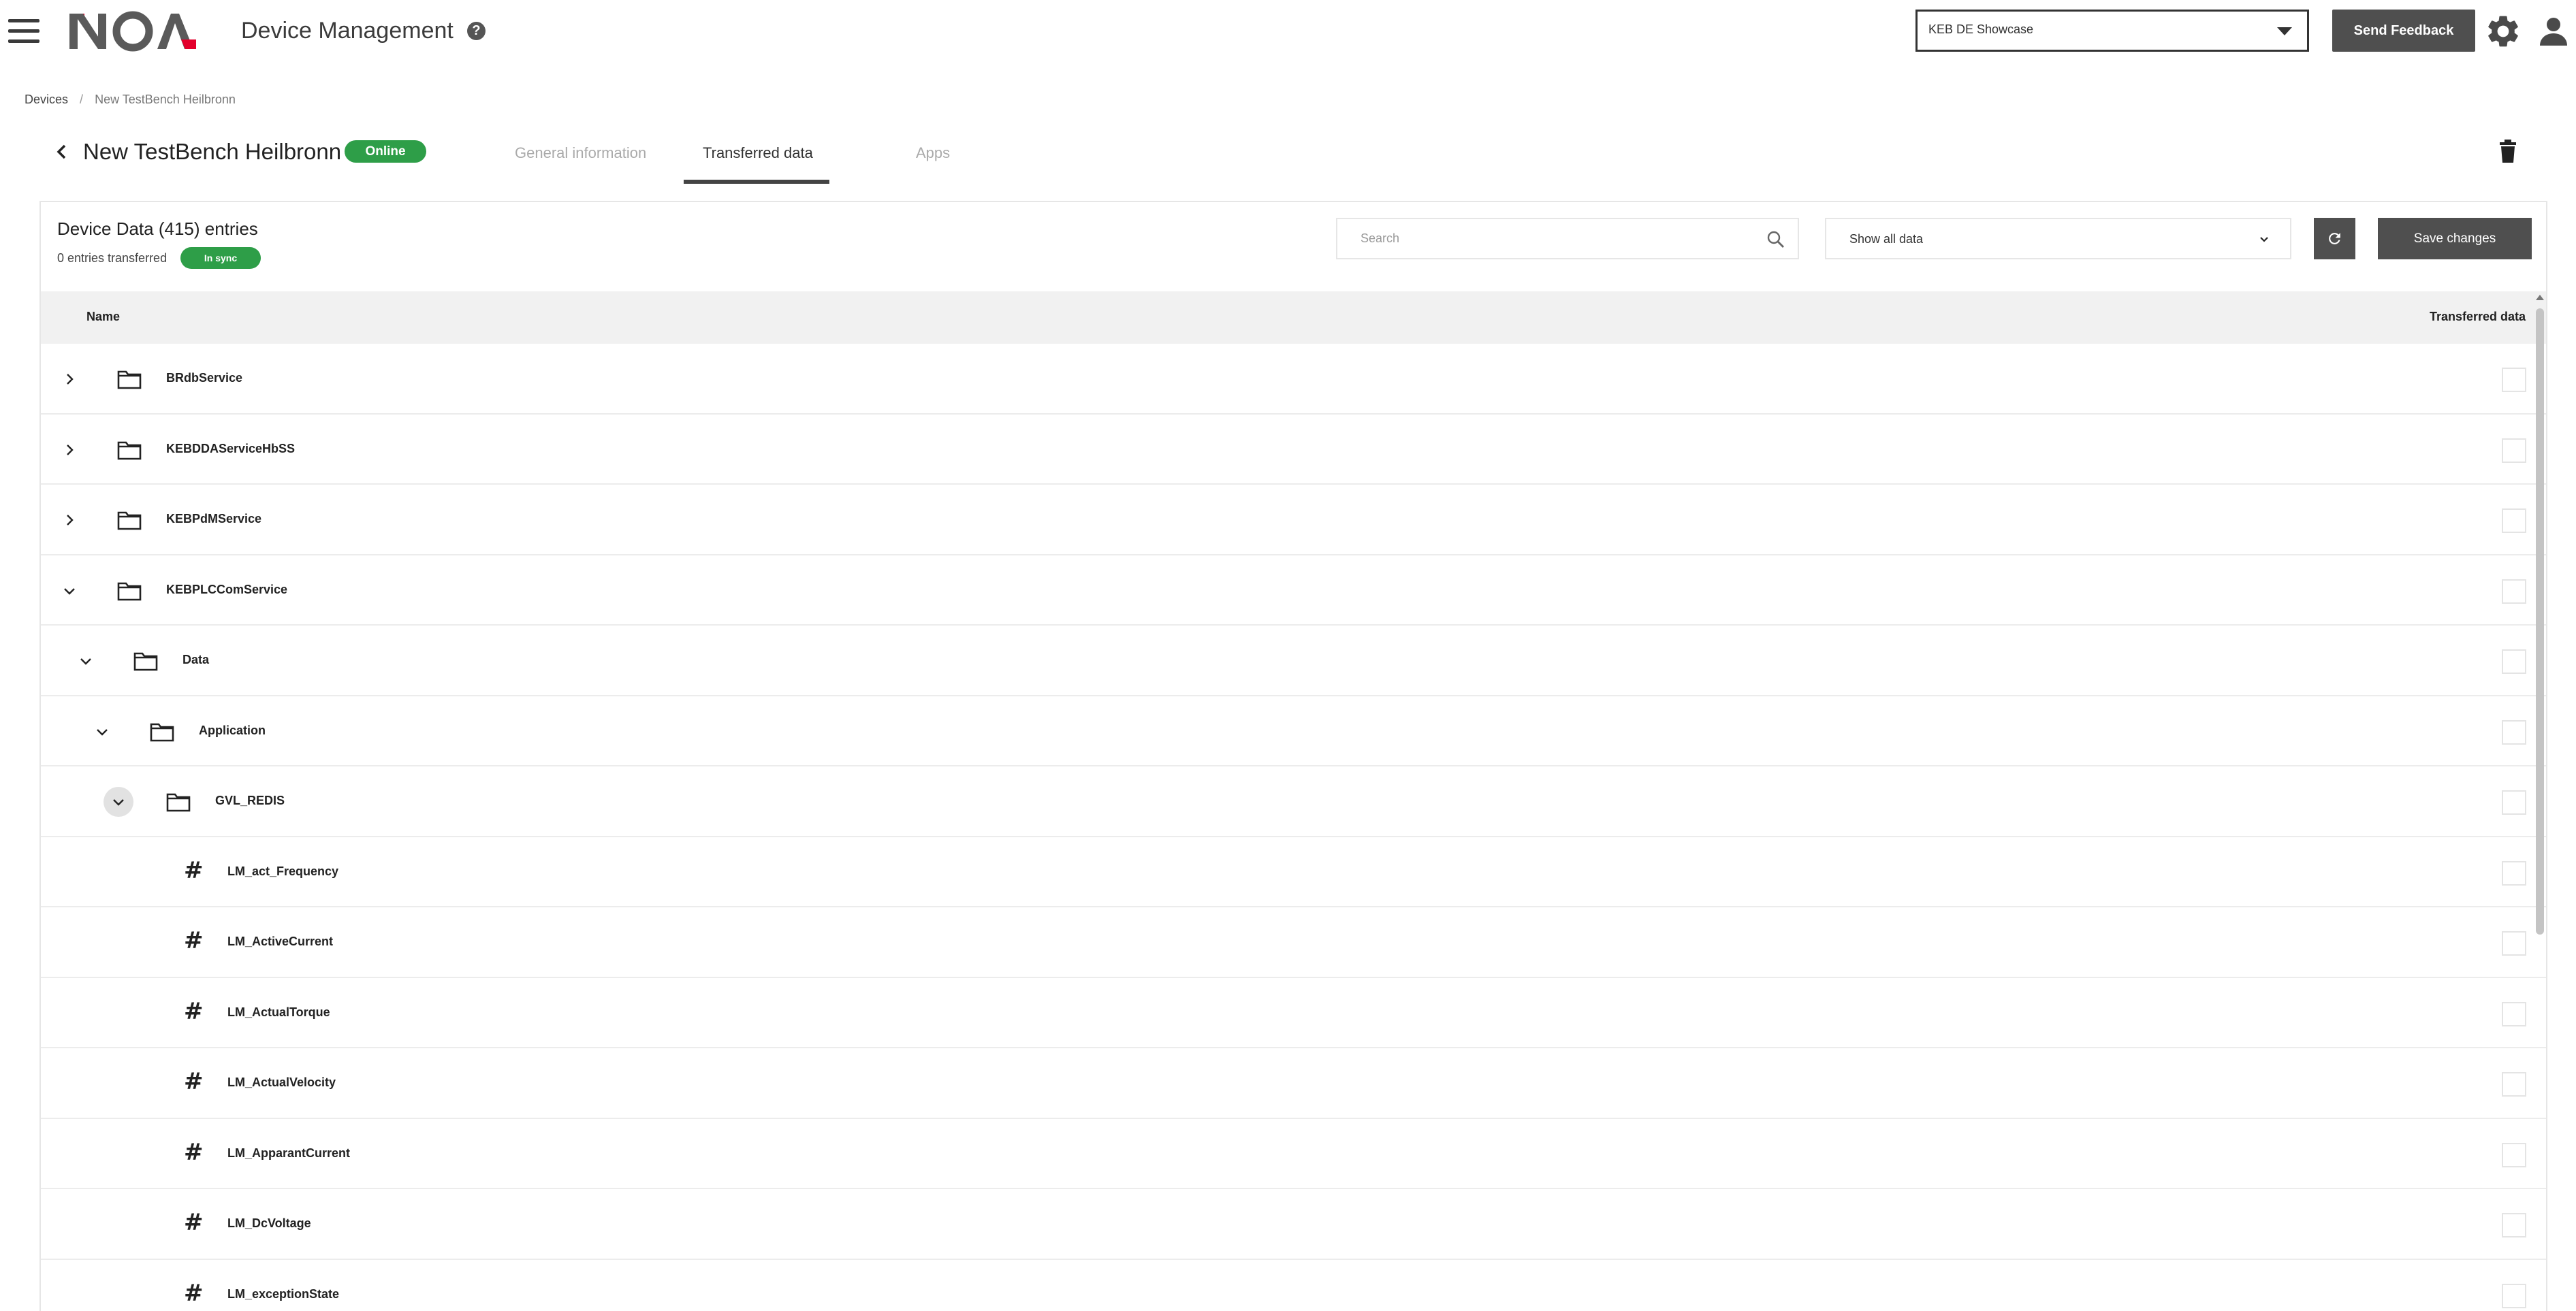  Describe the element at coordinates (1293, 590) in the screenshot. I see `tree-row: KEBPLCComService` at that location.